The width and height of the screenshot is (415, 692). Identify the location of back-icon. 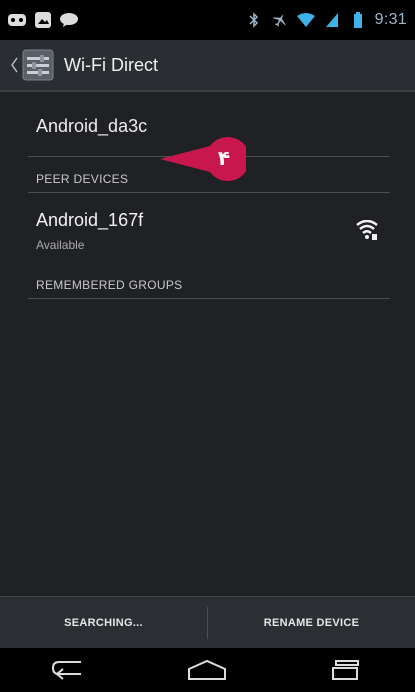
(69, 670).